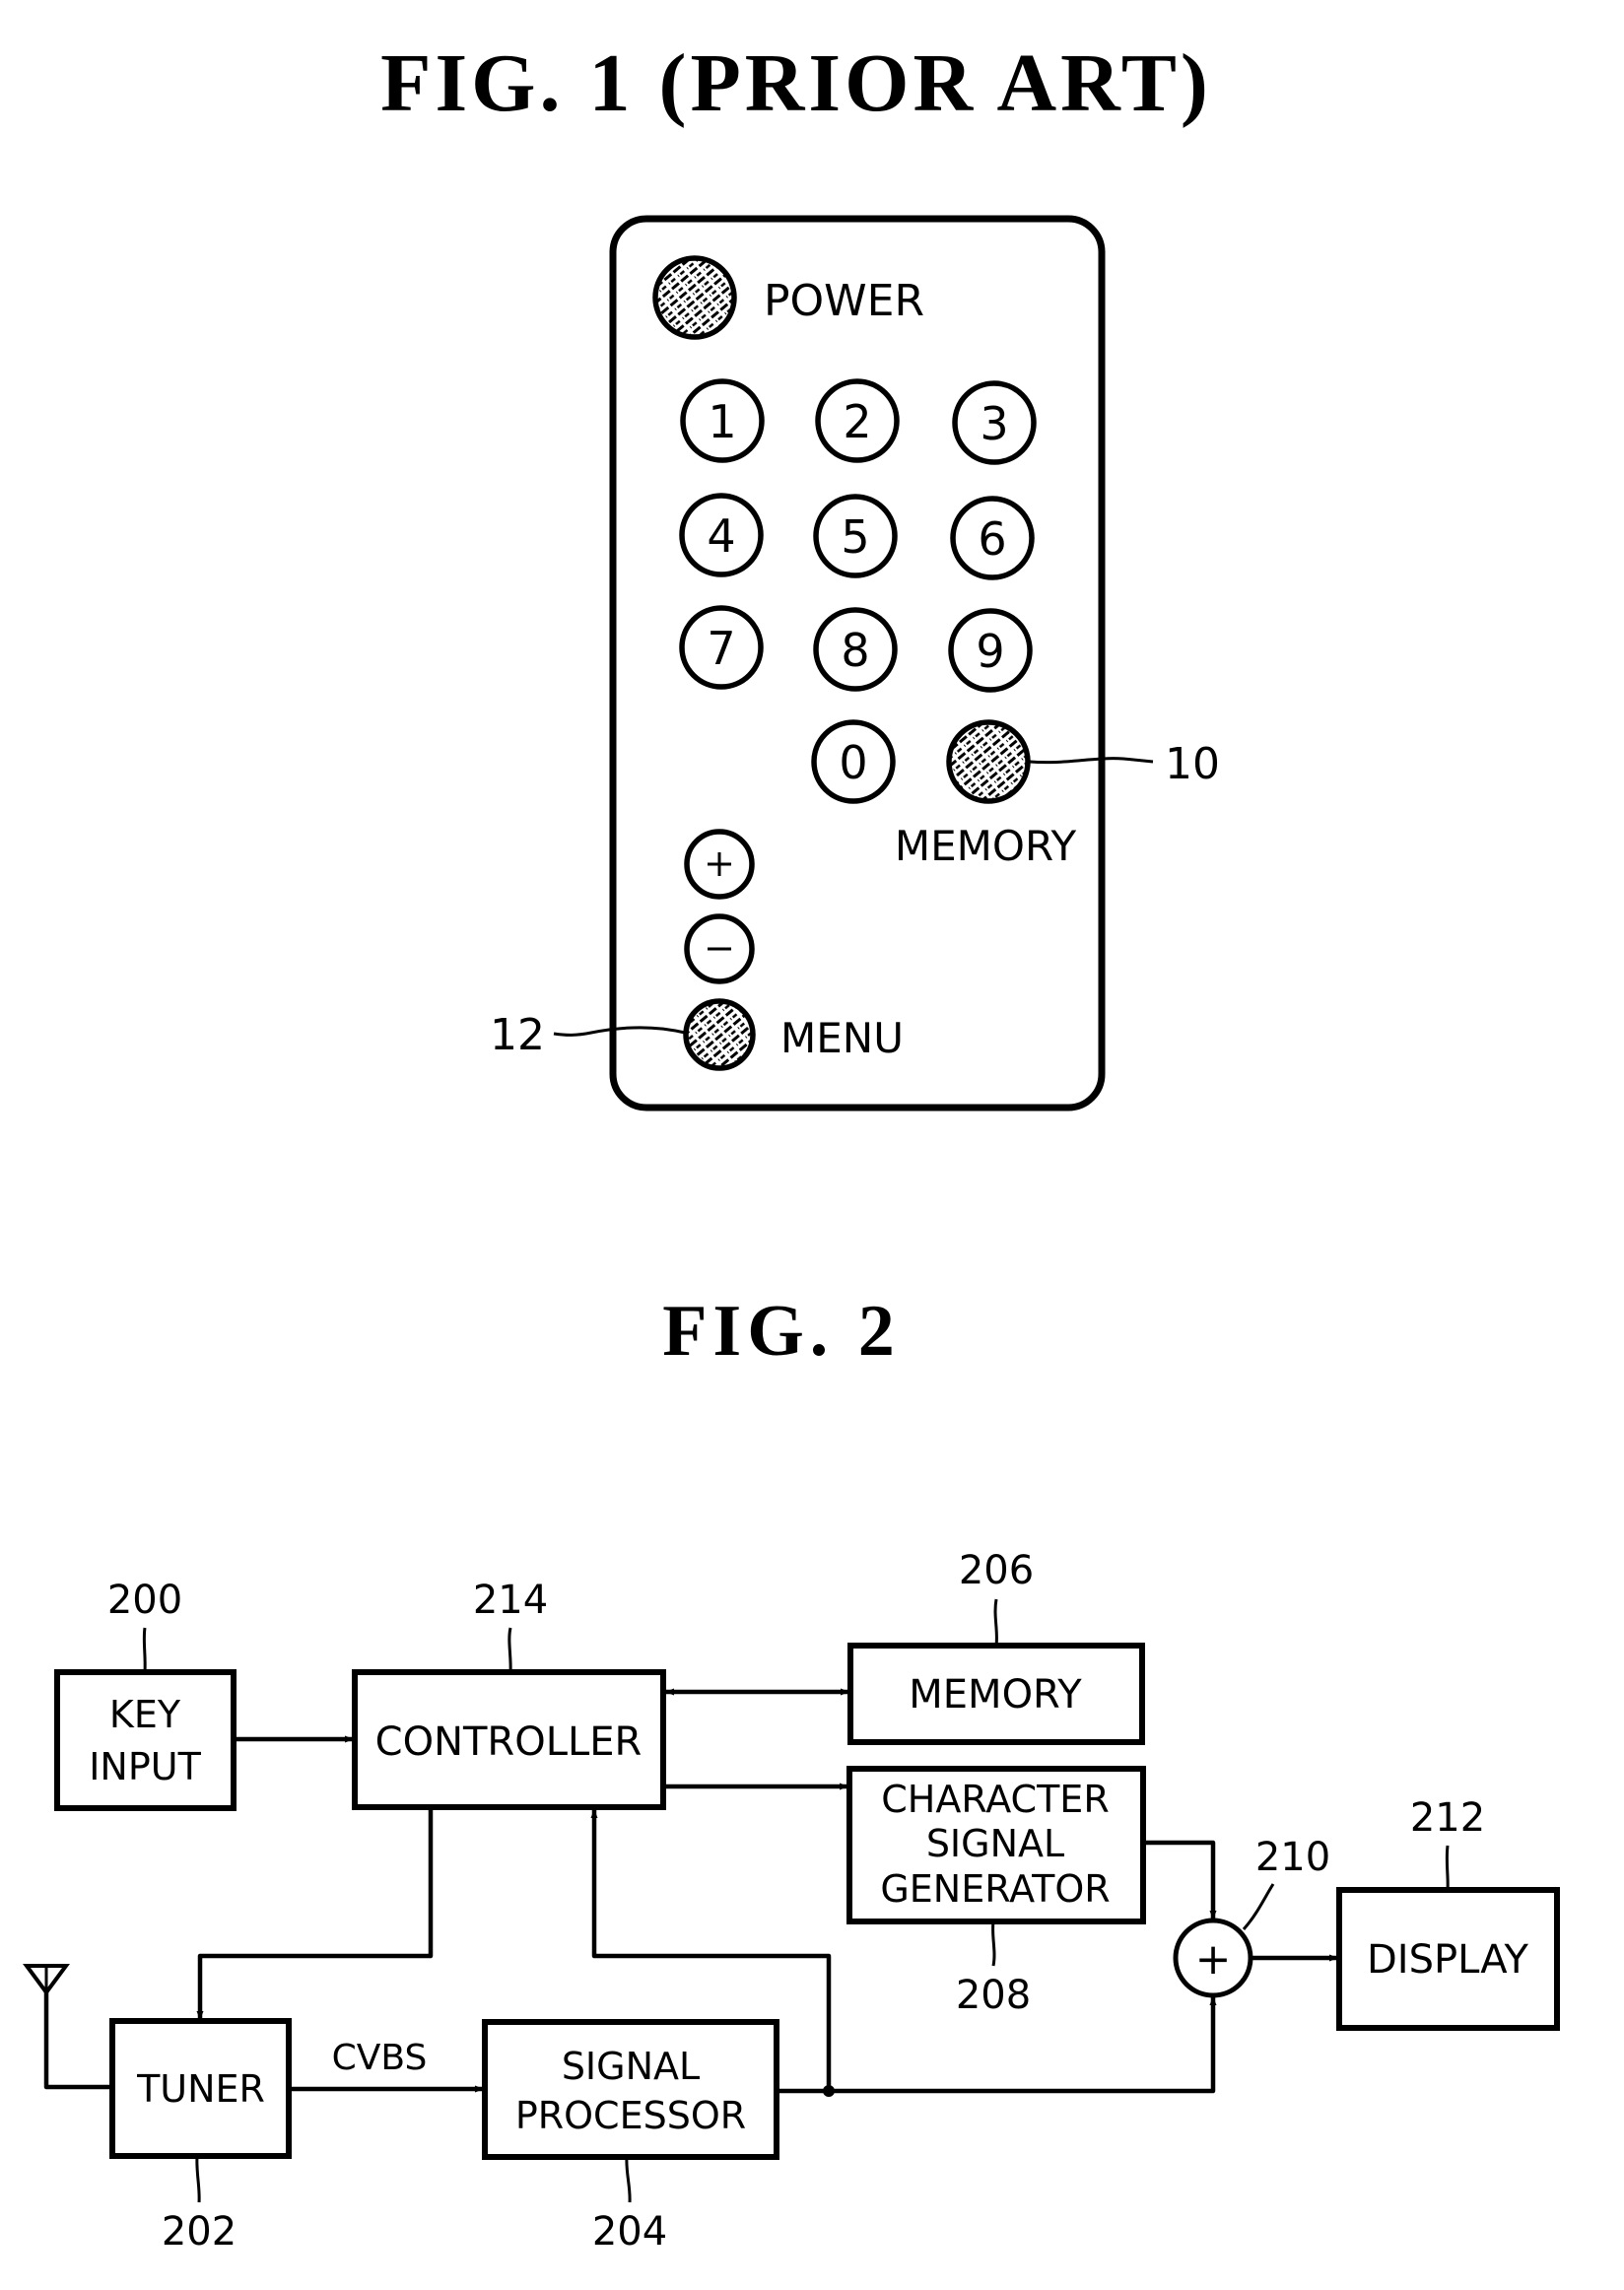  Describe the element at coordinates (996, 1622) in the screenshot. I see `ref-206-leader` at that location.